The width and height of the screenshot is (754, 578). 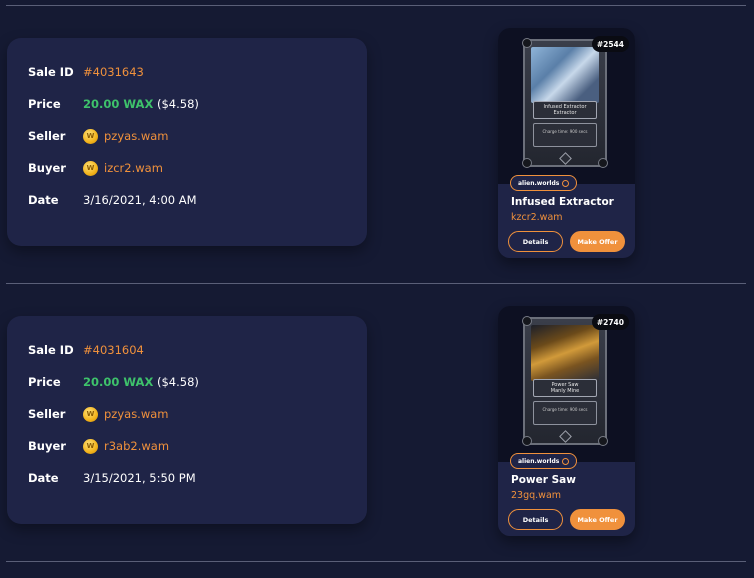 What do you see at coordinates (376, 561) in the screenshot?
I see `row-divider` at bounding box center [376, 561].